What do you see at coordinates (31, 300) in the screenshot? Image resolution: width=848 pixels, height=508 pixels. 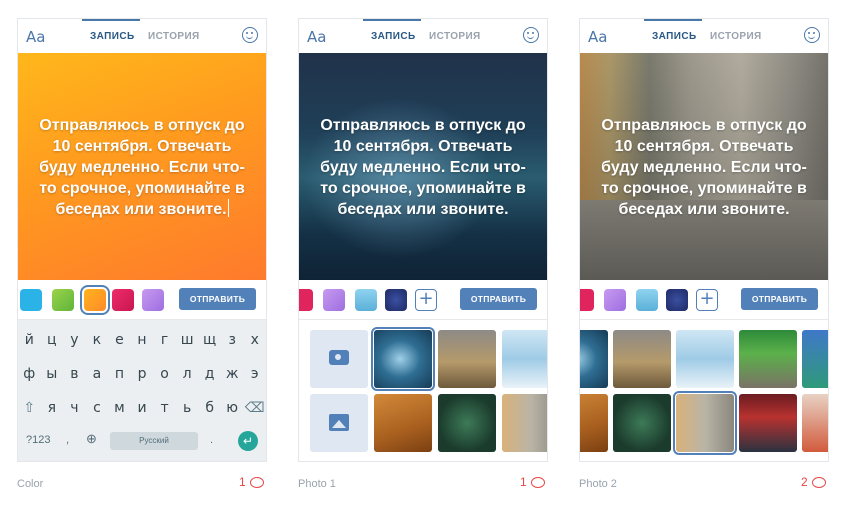 I see `swatch-blue` at bounding box center [31, 300].